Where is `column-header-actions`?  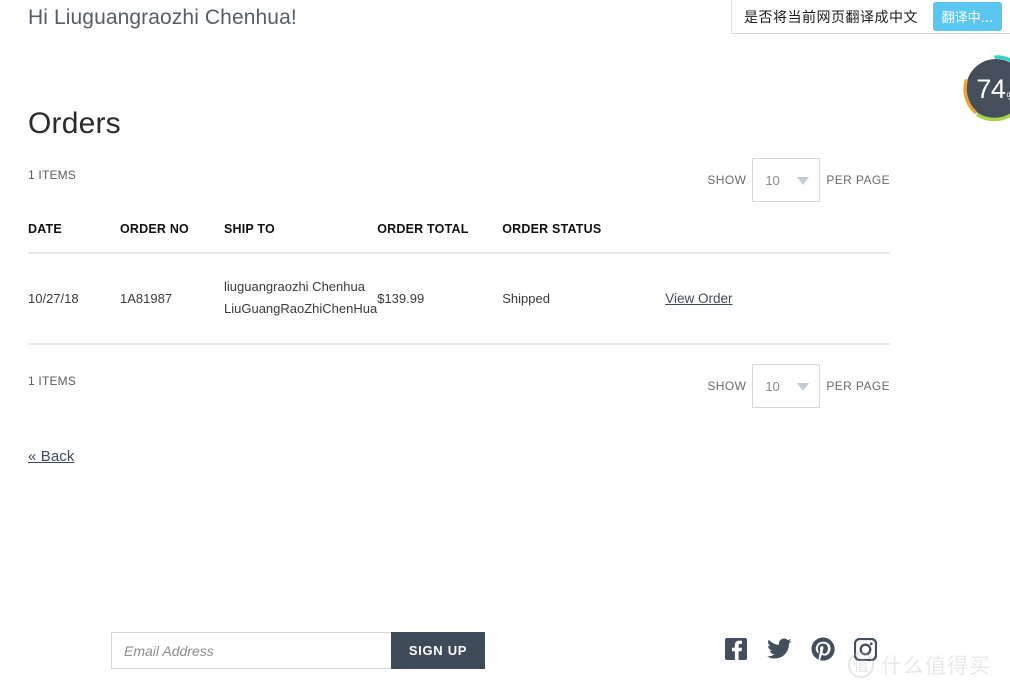 column-header-actions is located at coordinates (777, 238).